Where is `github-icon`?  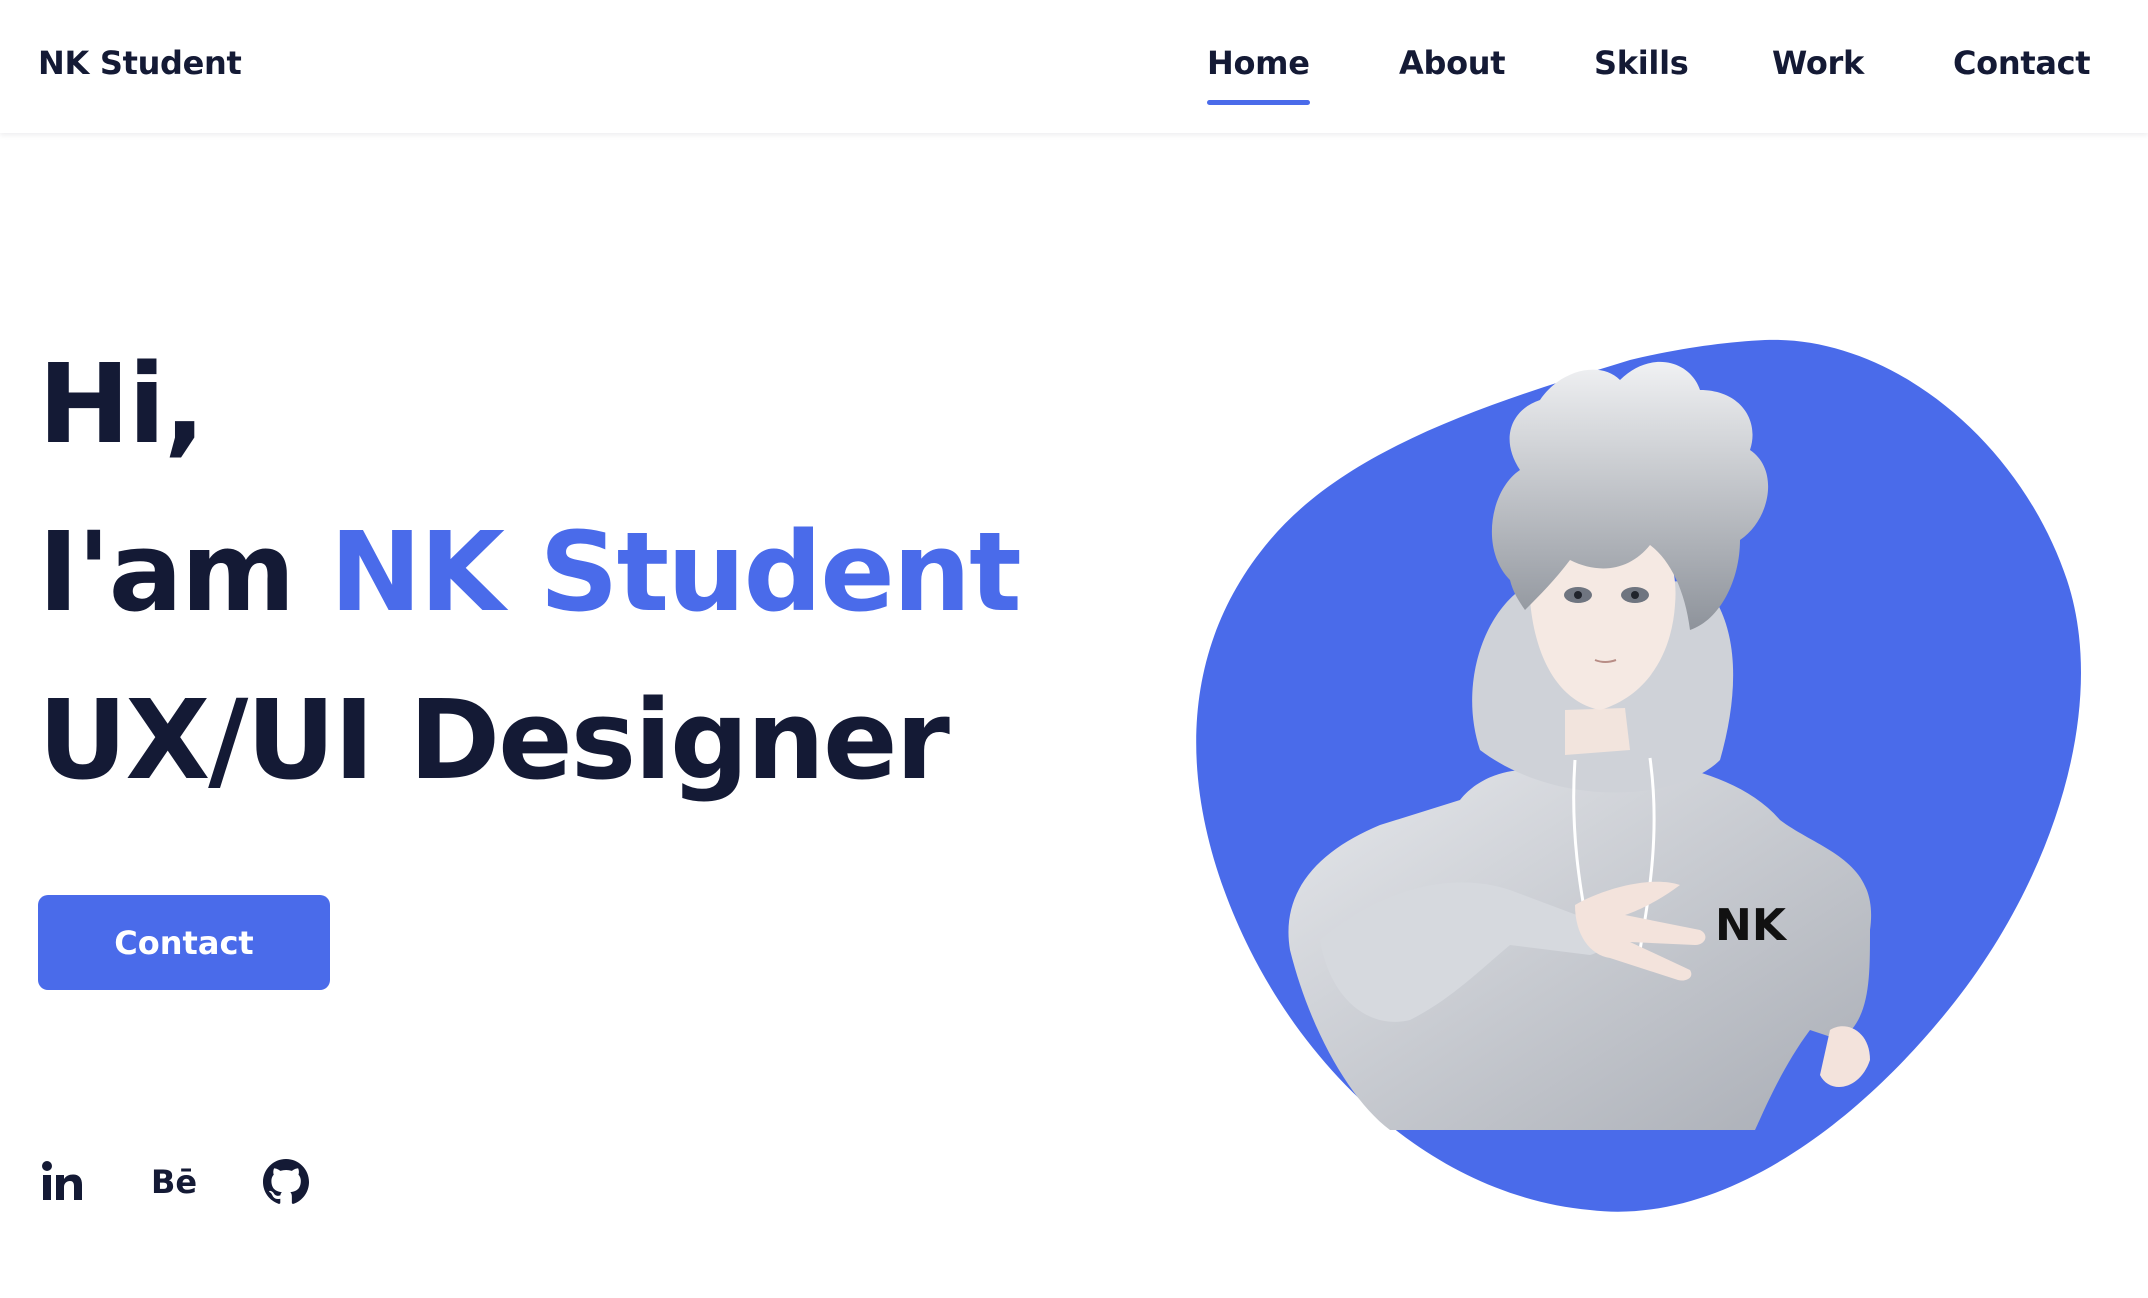 github-icon is located at coordinates (286, 1181).